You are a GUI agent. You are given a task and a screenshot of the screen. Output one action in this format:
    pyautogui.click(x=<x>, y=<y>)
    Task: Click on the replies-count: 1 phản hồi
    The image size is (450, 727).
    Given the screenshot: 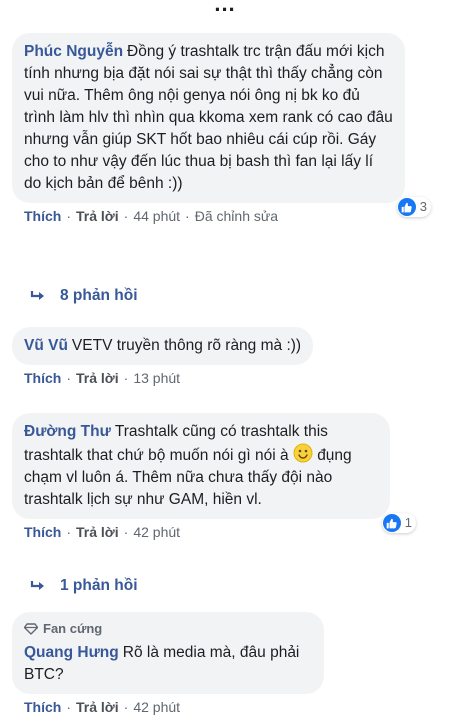 What is the action you would take?
    pyautogui.click(x=99, y=586)
    